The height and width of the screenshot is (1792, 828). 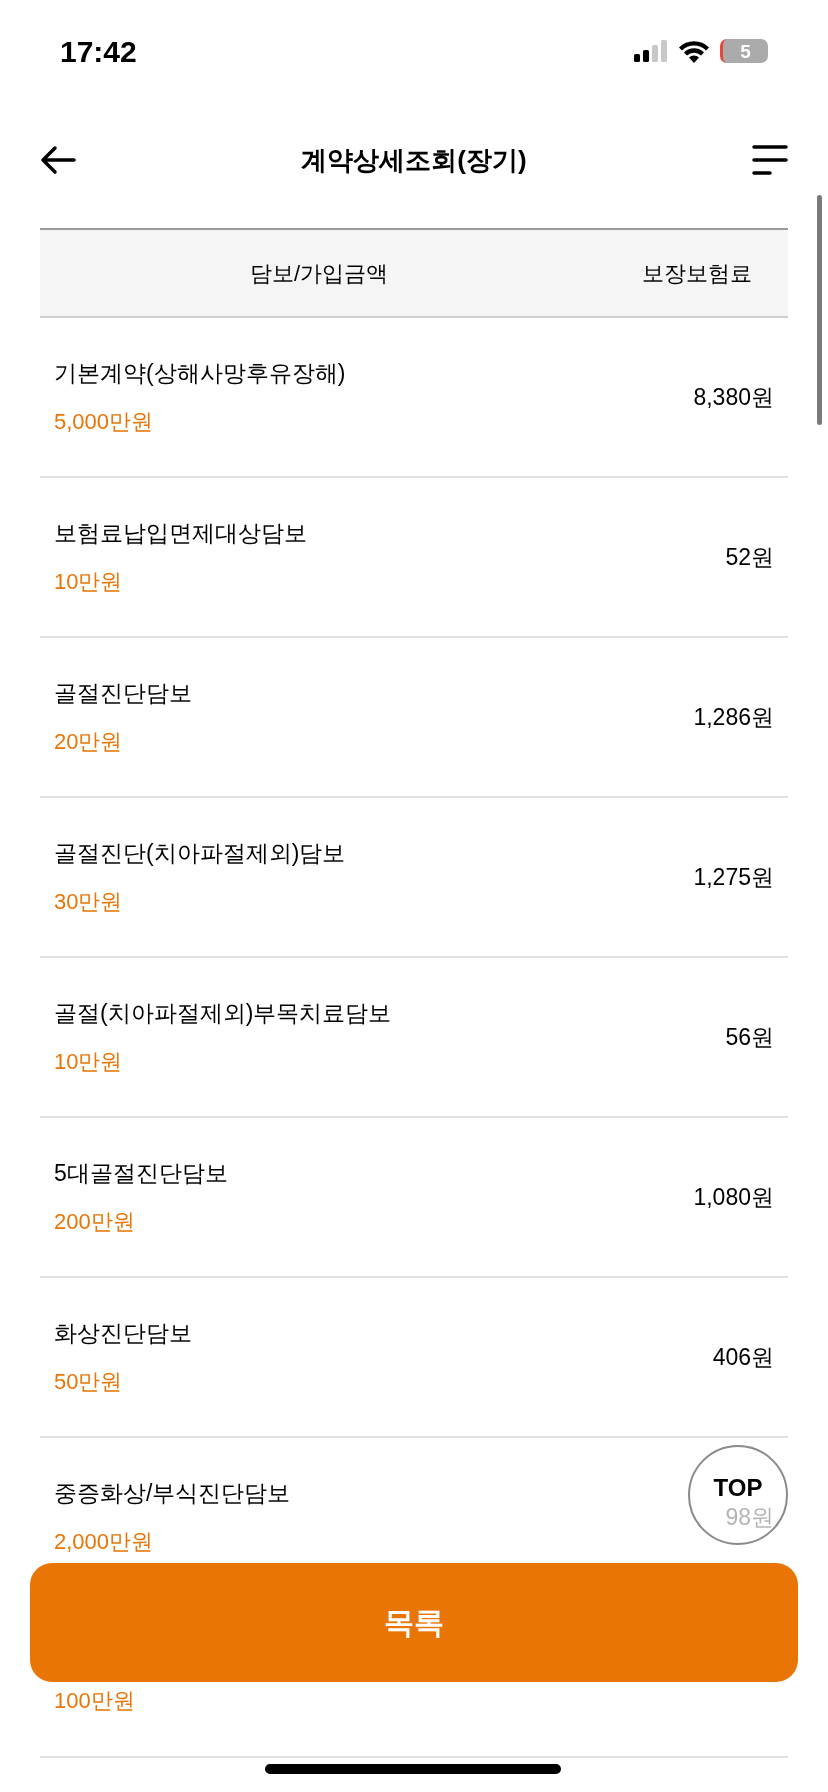 I want to click on coverage-amount: 100만원, so click(x=94, y=1700).